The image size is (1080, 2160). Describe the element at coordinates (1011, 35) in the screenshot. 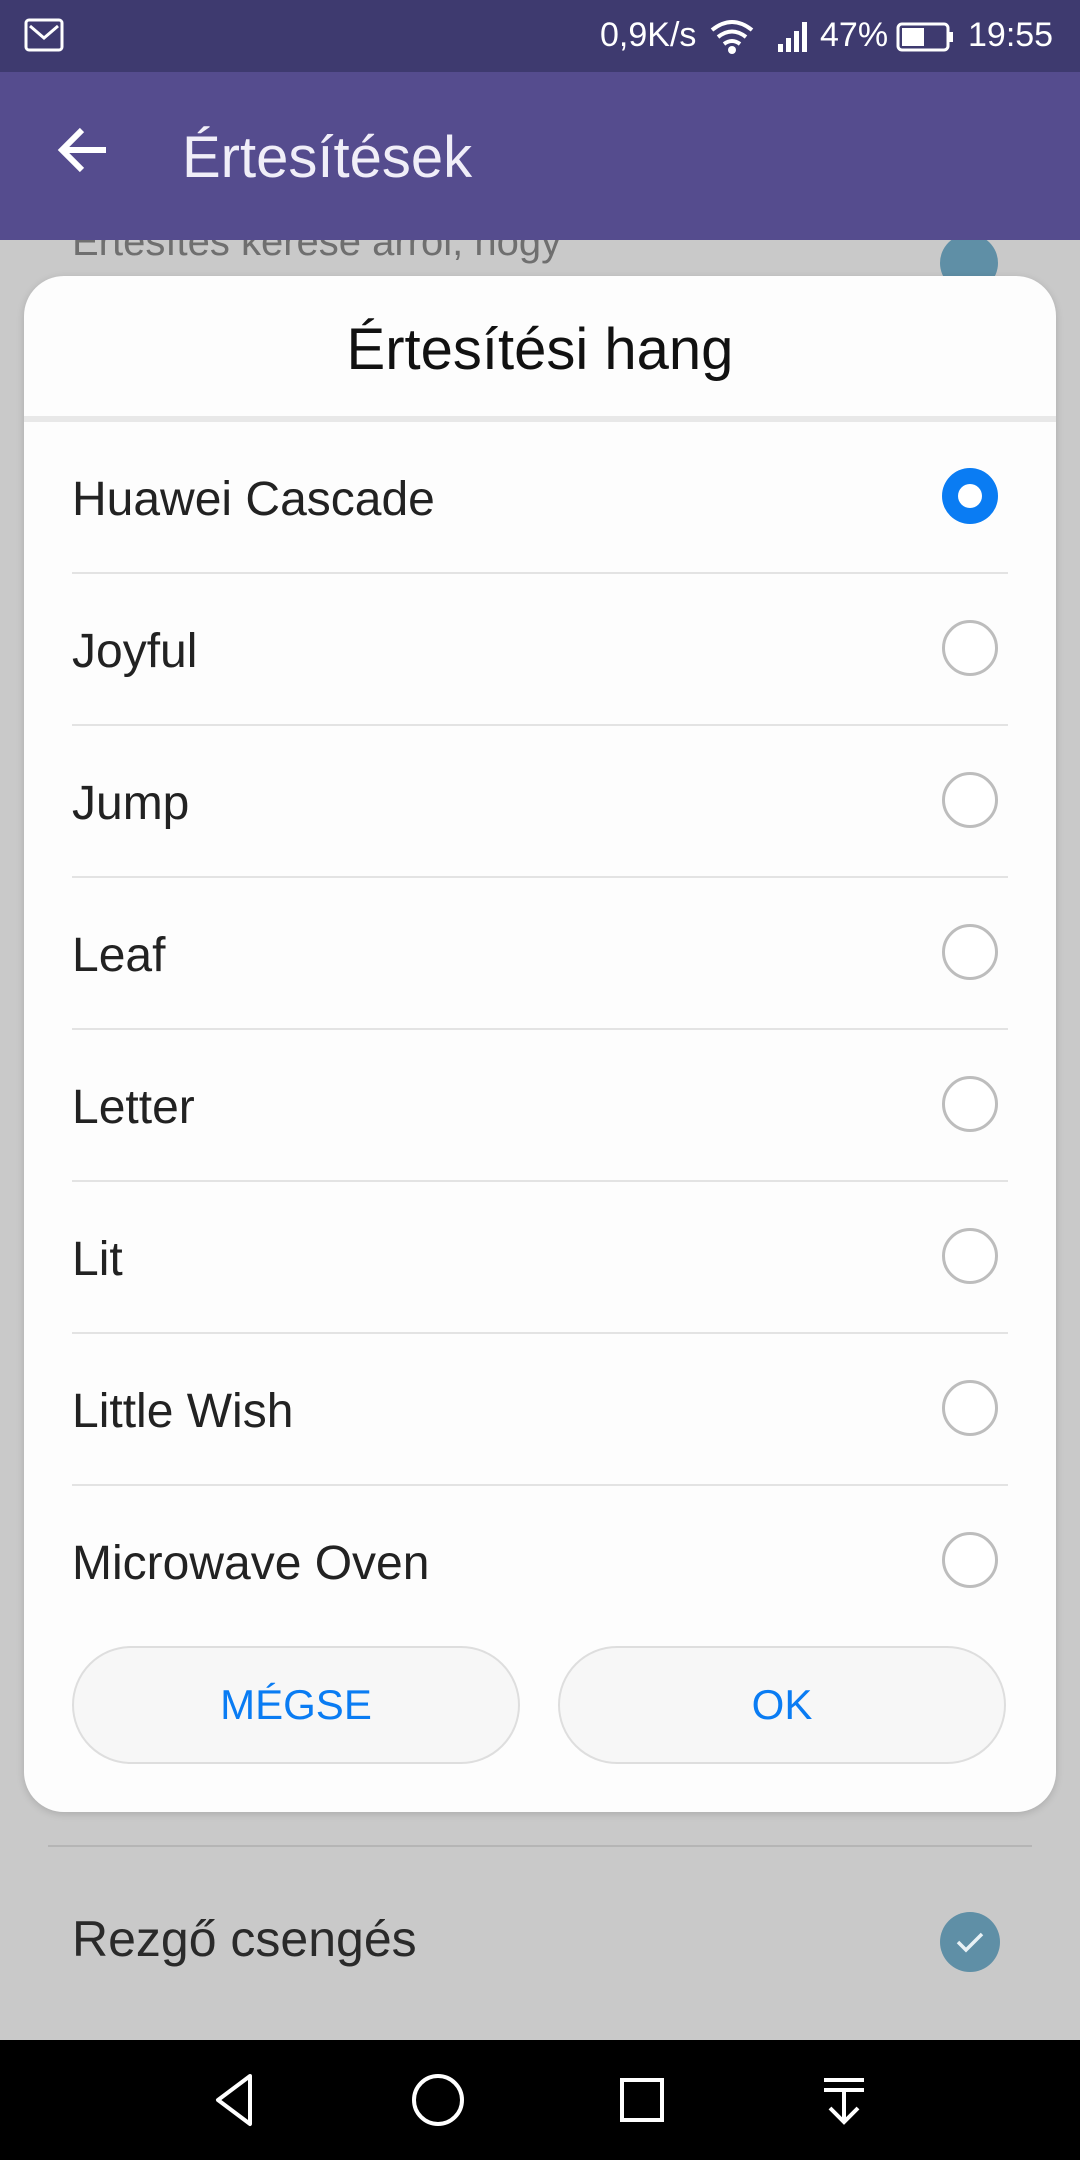

I see `clock: 19:55` at that location.